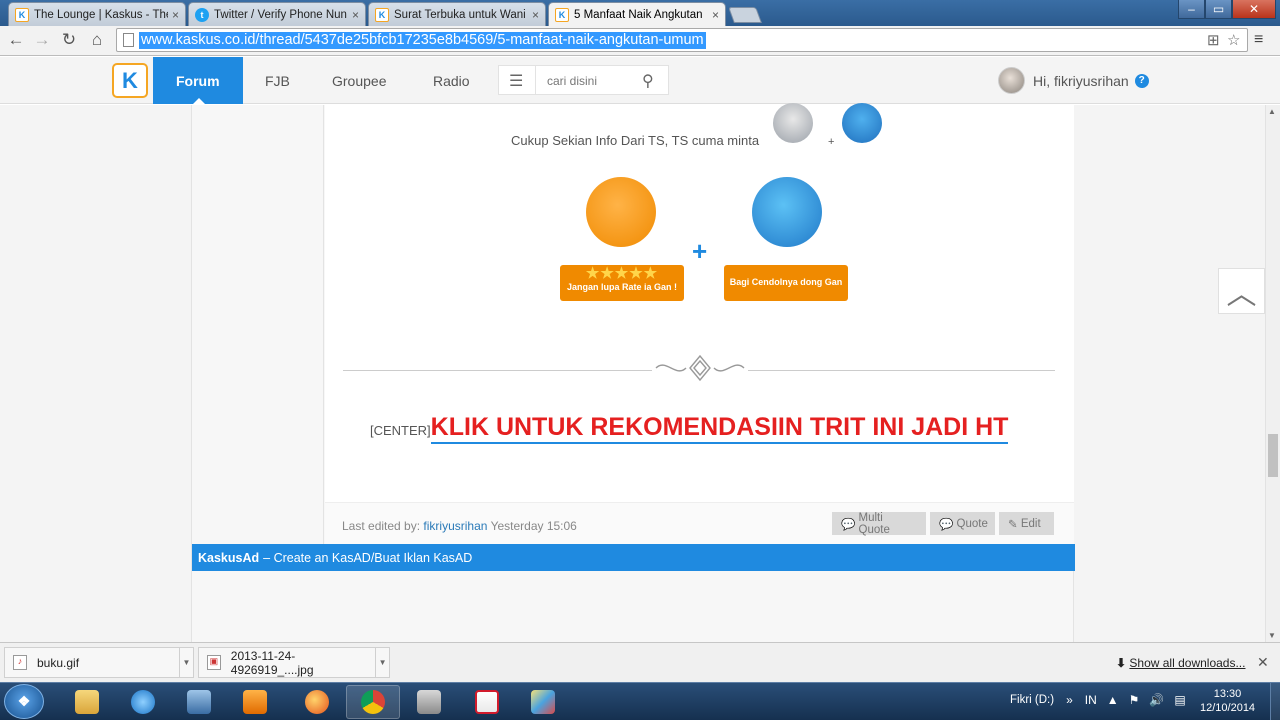 Image resolution: width=1280 pixels, height=720 pixels. What do you see at coordinates (24, 701) in the screenshot?
I see `start-button-icon: ❖` at bounding box center [24, 701].